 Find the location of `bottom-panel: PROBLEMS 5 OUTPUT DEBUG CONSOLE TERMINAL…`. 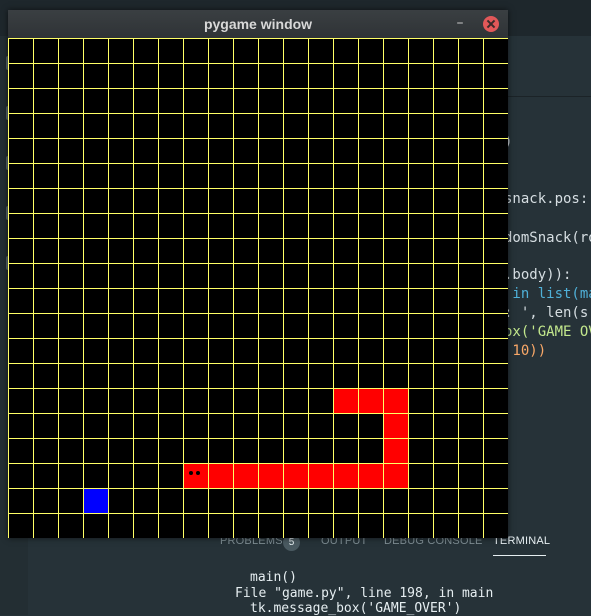

bottom-panel: PROBLEMS 5 OUTPUT DEBUG CONSOLE TERMINAL… is located at coordinates (395, 570).